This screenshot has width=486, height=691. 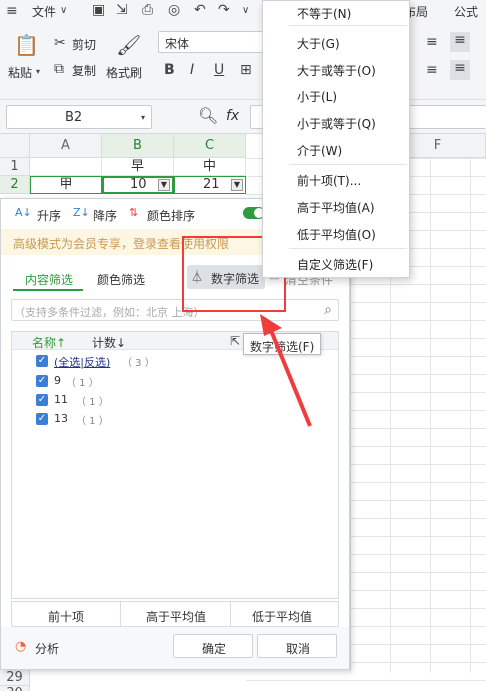 I want to click on save-icon: ▣, so click(x=98, y=10).